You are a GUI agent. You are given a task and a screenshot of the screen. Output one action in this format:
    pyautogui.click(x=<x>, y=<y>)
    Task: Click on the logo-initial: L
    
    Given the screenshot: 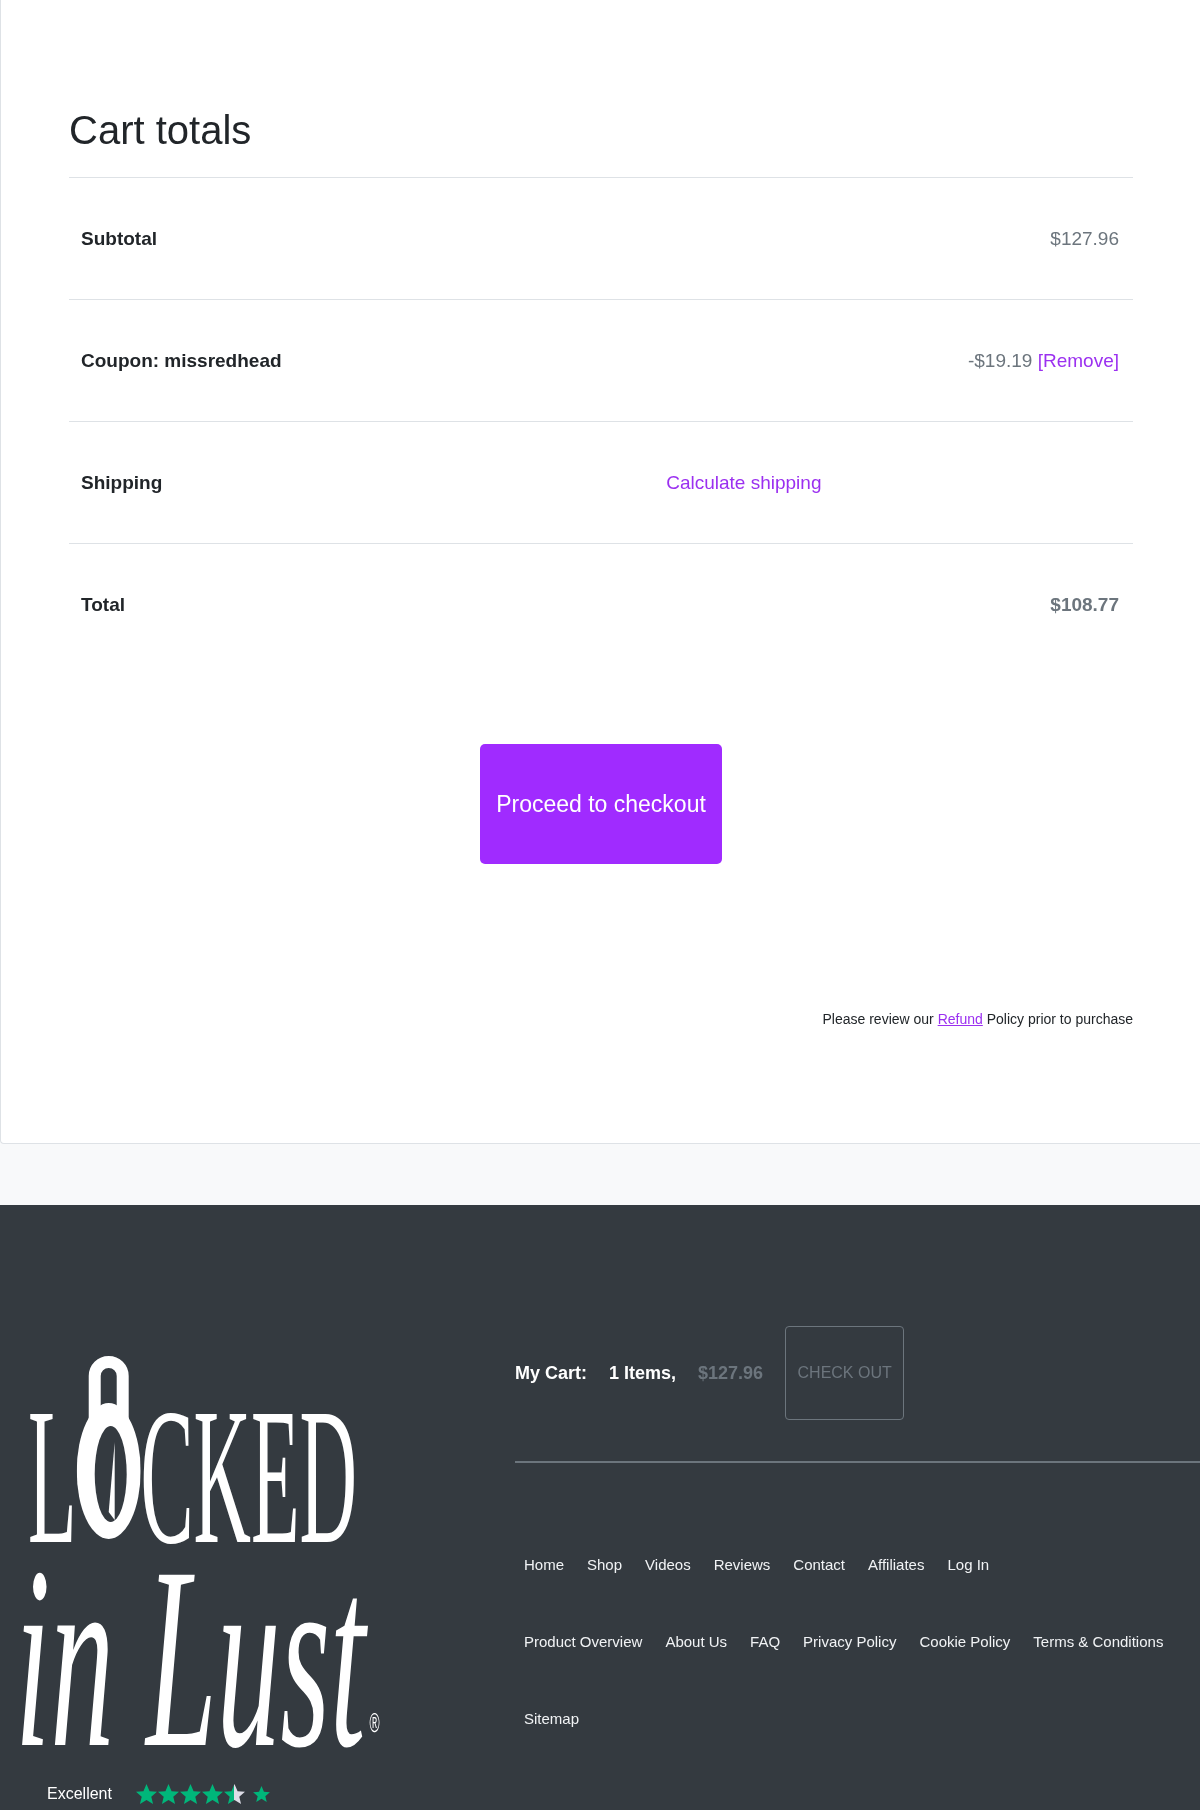 What is the action you would take?
    pyautogui.click(x=52, y=1477)
    